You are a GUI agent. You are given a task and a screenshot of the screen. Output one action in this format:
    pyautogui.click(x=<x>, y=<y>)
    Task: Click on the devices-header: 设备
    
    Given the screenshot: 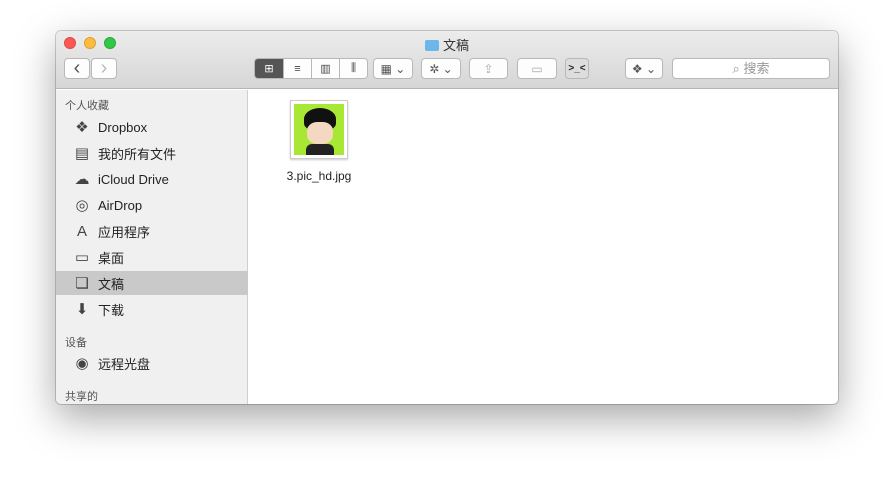 What is the action you would take?
    pyautogui.click(x=76, y=343)
    